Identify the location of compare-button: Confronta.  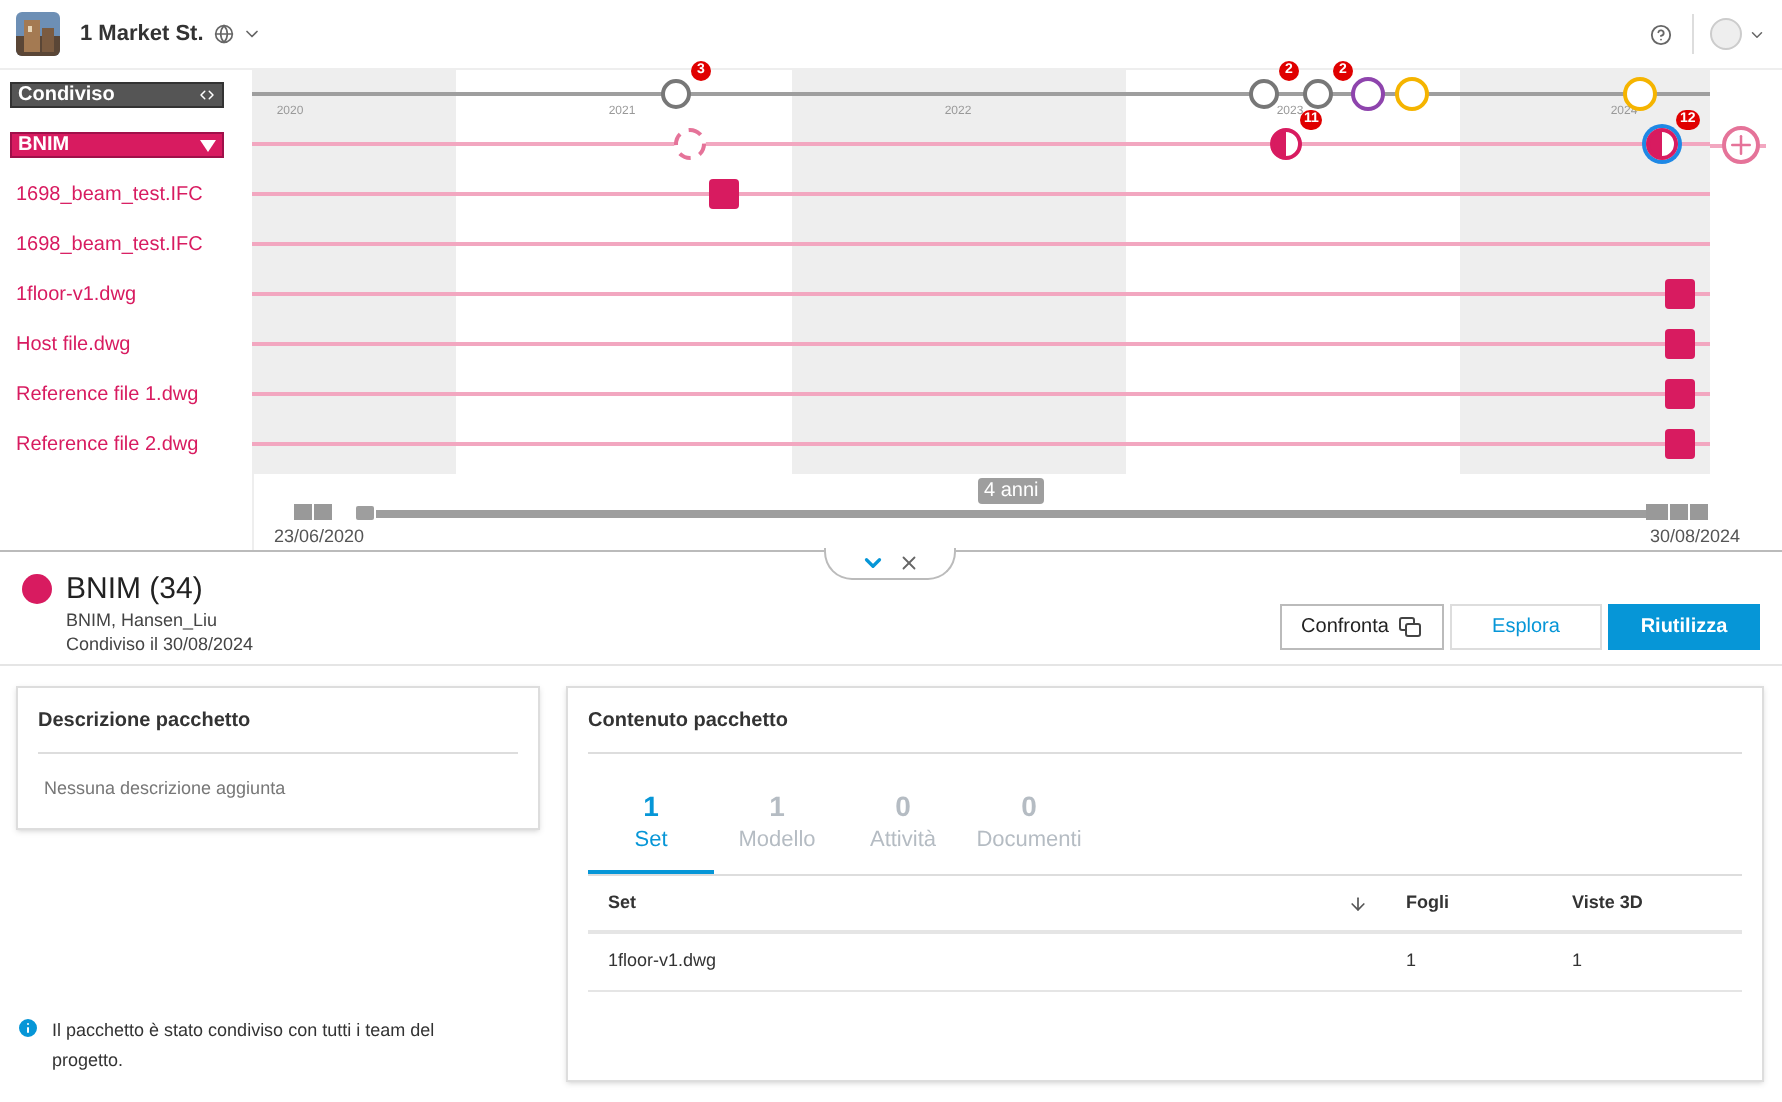
(1362, 627).